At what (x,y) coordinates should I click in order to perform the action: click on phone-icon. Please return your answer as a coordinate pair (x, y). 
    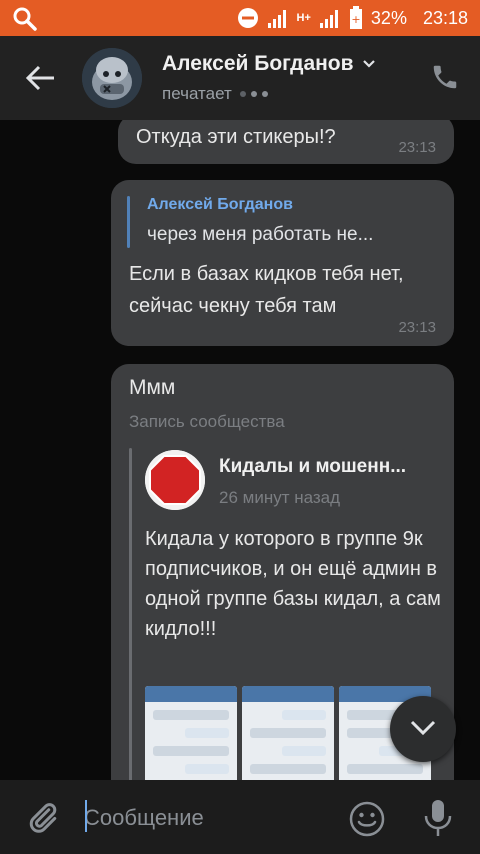
    Looking at the image, I should click on (445, 77).